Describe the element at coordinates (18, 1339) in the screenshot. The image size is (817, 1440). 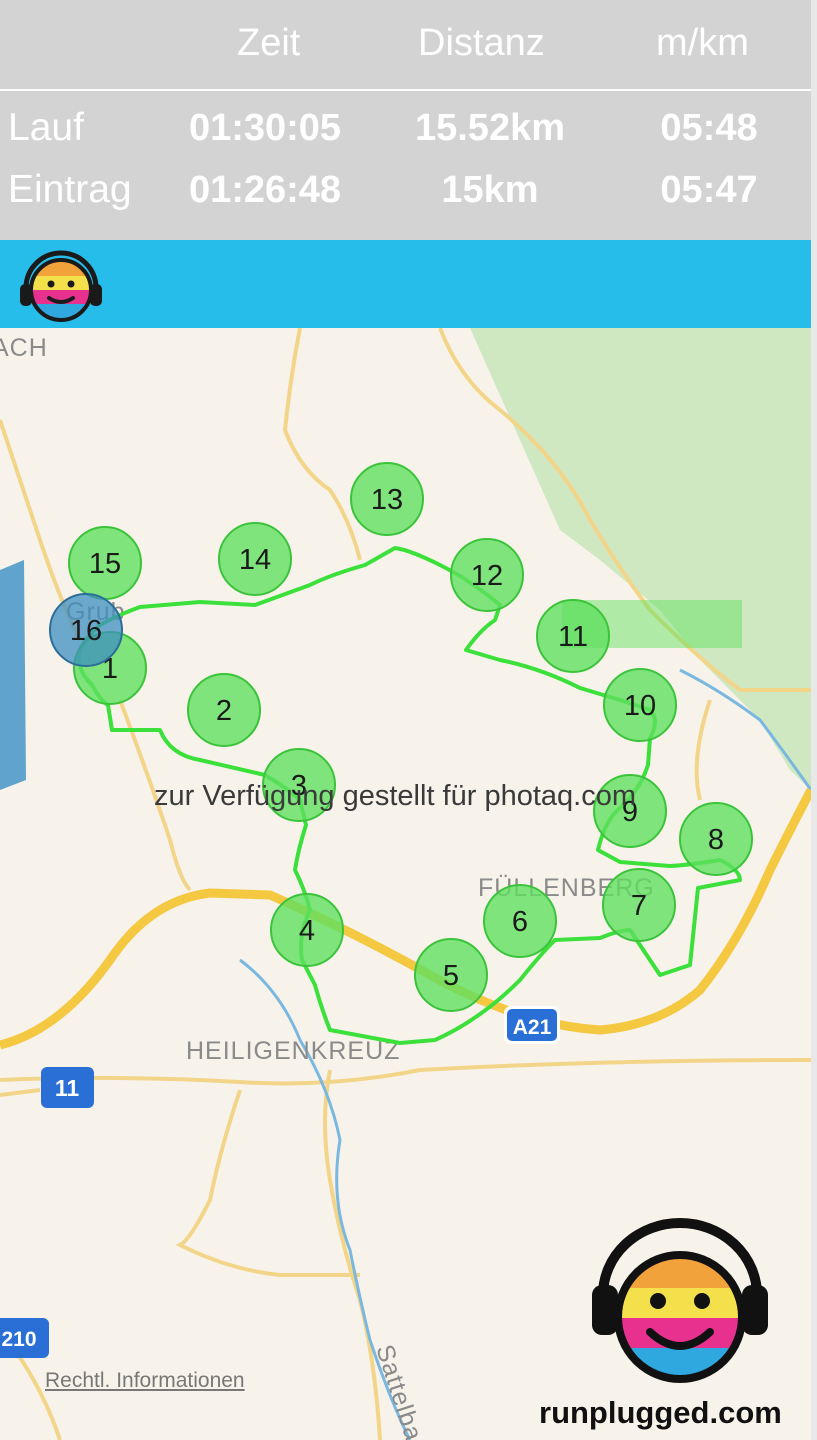
I see `svg-text: 210` at that location.